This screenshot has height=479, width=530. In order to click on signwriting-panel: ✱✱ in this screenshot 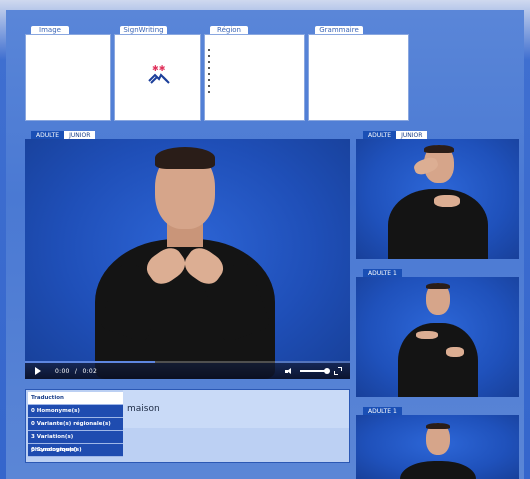, I will do `click(157, 77)`.